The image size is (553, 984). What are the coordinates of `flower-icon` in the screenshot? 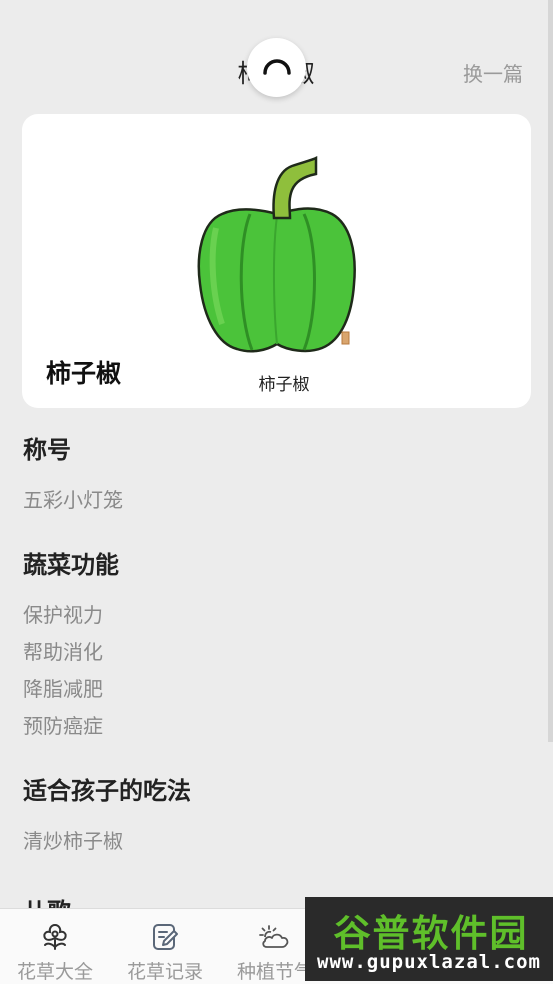 It's located at (55, 936).